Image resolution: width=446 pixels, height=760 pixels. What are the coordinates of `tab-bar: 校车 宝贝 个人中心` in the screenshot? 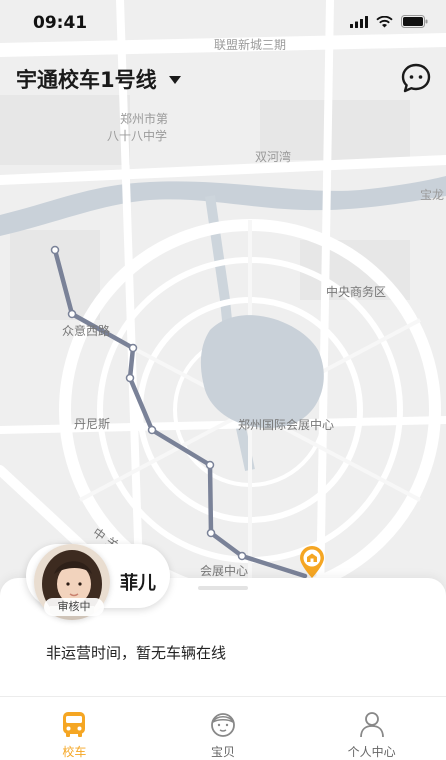 It's located at (223, 728).